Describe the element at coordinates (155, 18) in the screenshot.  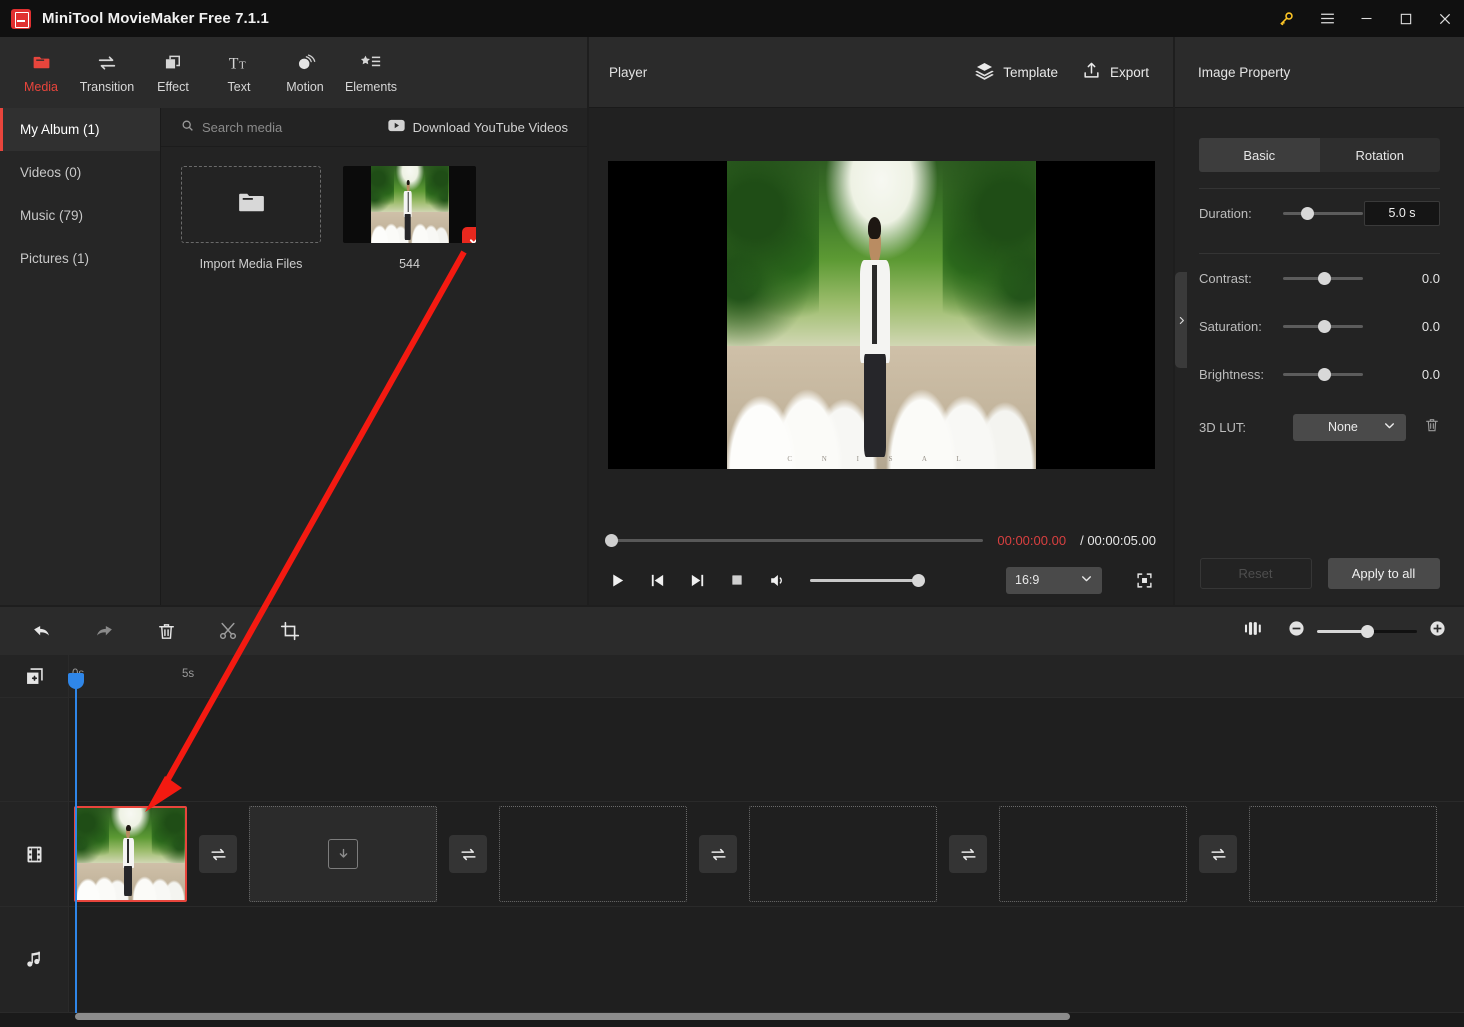
I see `app-title: MiniTool MovieMaker Free 7.1.1` at that location.